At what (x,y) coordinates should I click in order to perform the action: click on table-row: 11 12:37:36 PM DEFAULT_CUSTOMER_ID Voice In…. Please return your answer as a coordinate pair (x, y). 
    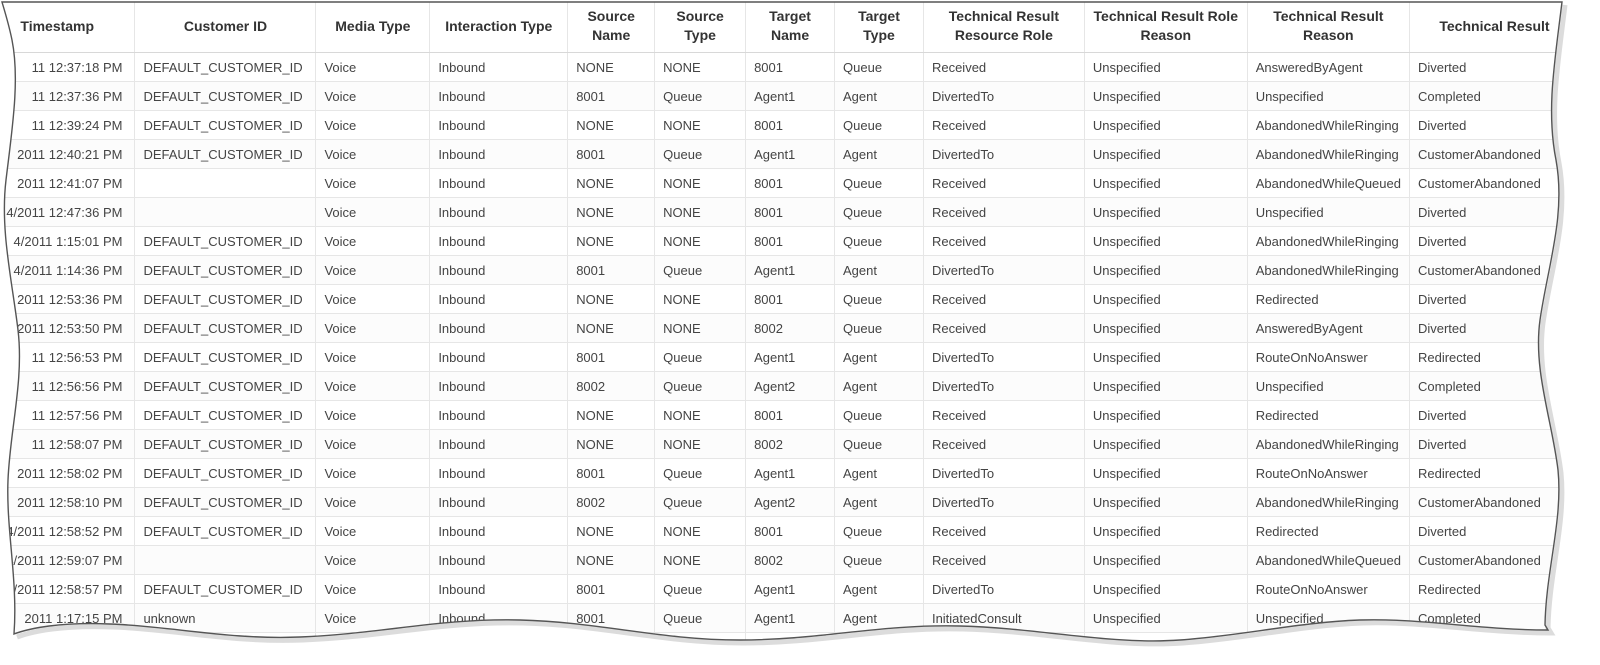
    Looking at the image, I should click on (790, 96).